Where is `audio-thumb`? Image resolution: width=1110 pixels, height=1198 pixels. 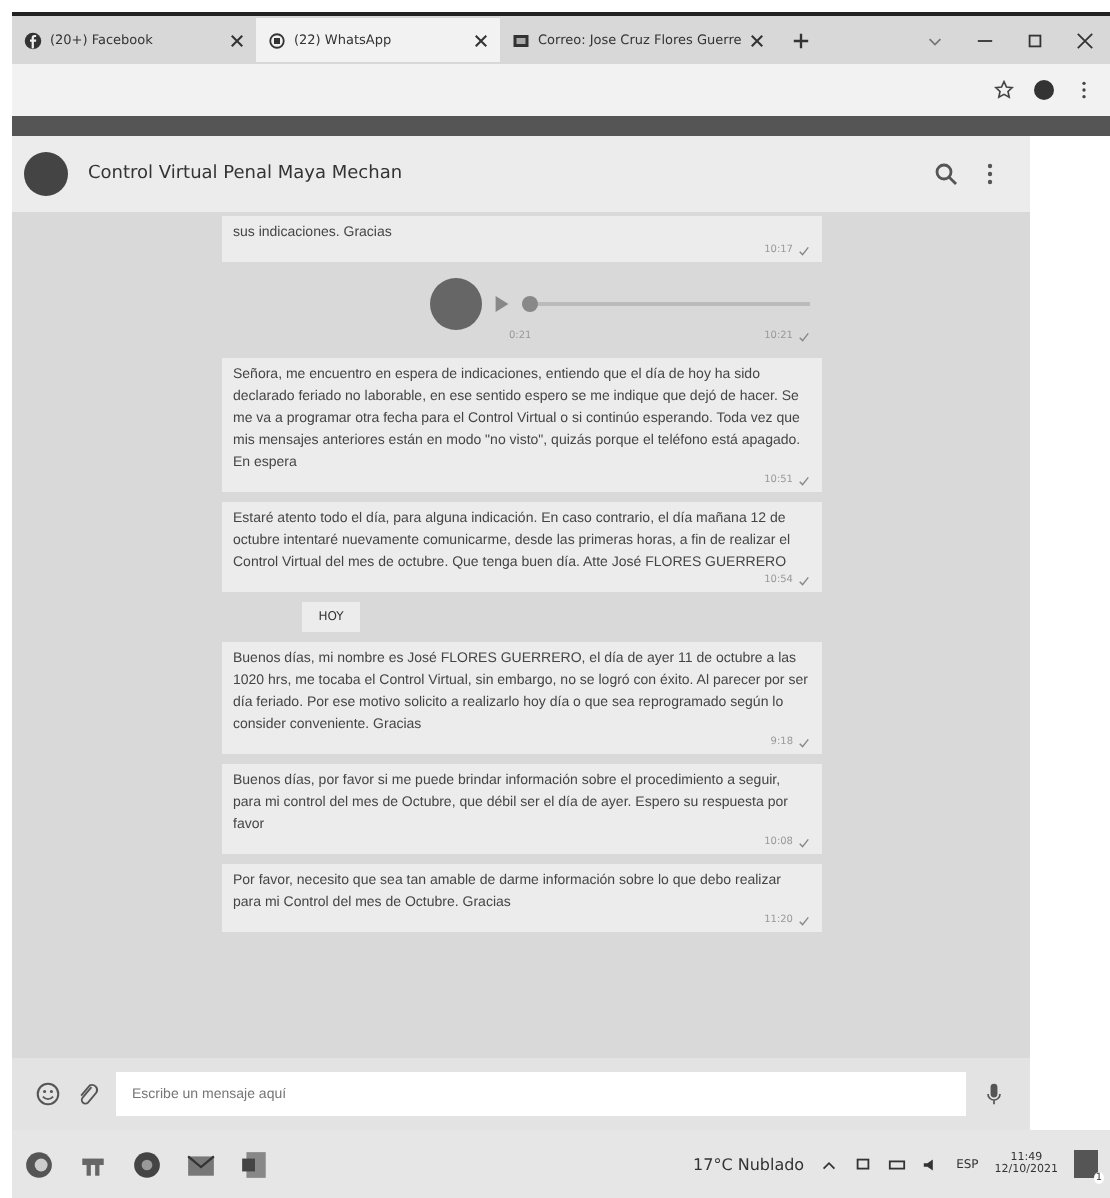 audio-thumb is located at coordinates (529, 304).